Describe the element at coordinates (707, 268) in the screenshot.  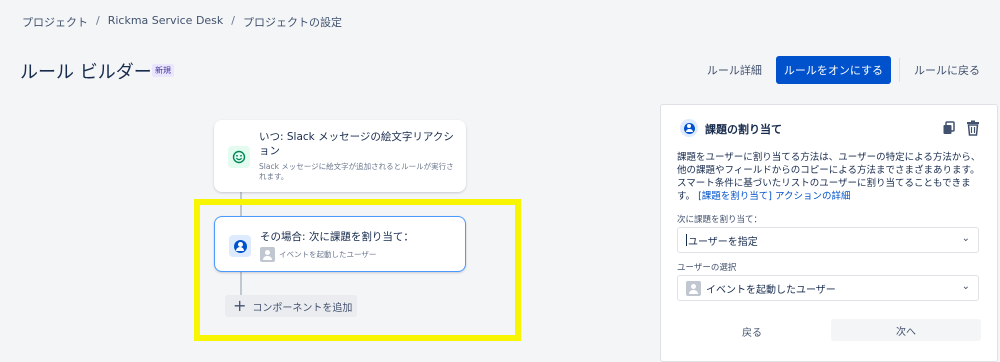
I see `user-field-label: ユーザーの選択` at that location.